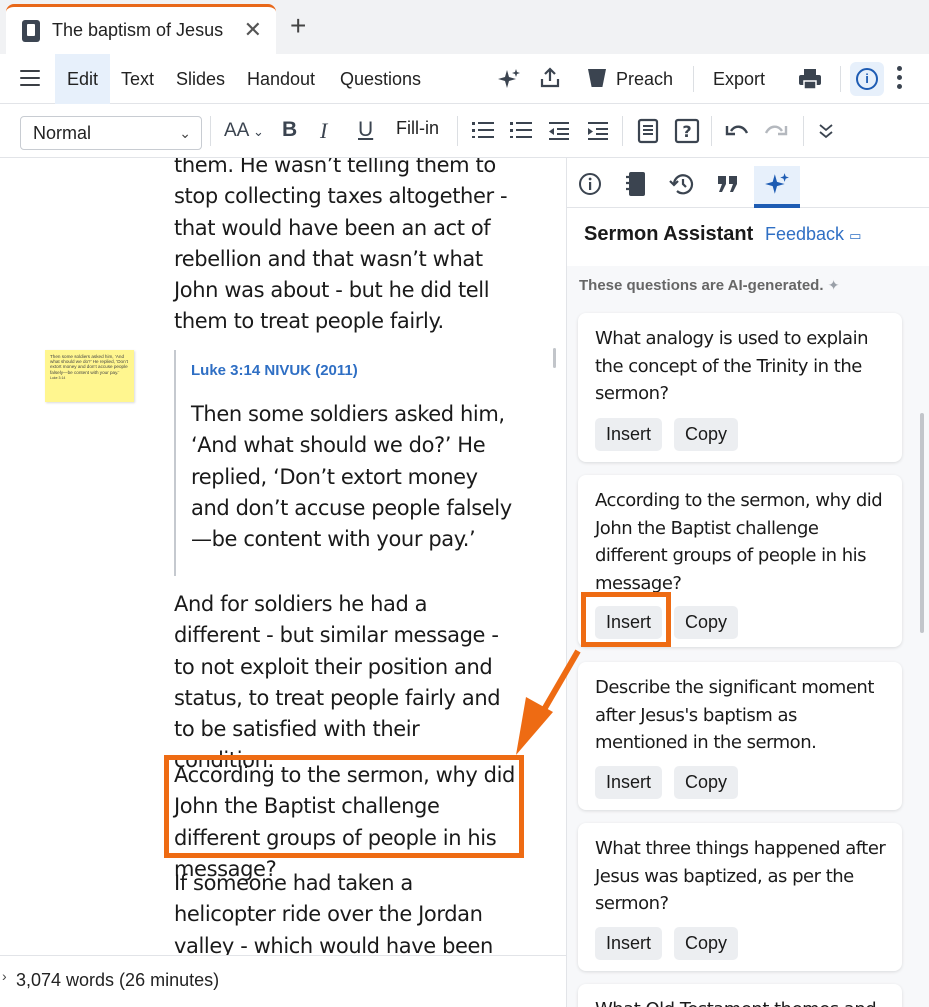 The height and width of the screenshot is (1007, 929). What do you see at coordinates (776, 131) in the screenshot?
I see `redo-icon` at bounding box center [776, 131].